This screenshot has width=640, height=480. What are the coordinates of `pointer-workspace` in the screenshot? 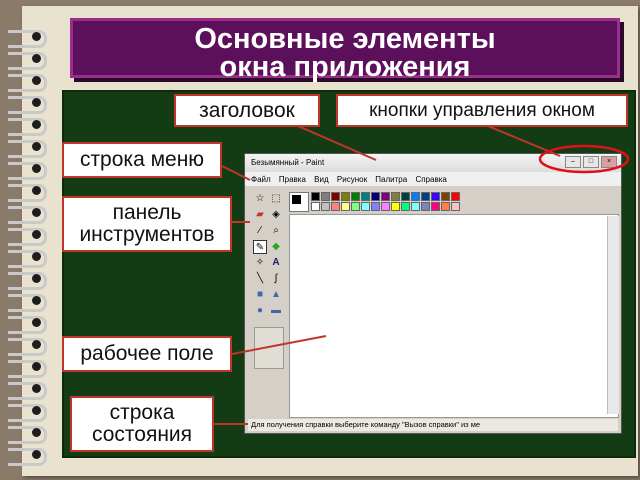 It's located at (279, 345).